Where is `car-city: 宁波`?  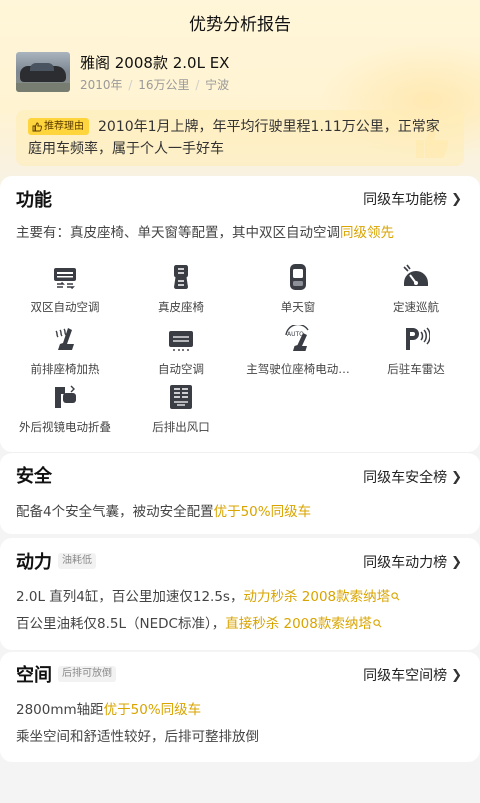
car-city: 宁波 is located at coordinates (217, 85).